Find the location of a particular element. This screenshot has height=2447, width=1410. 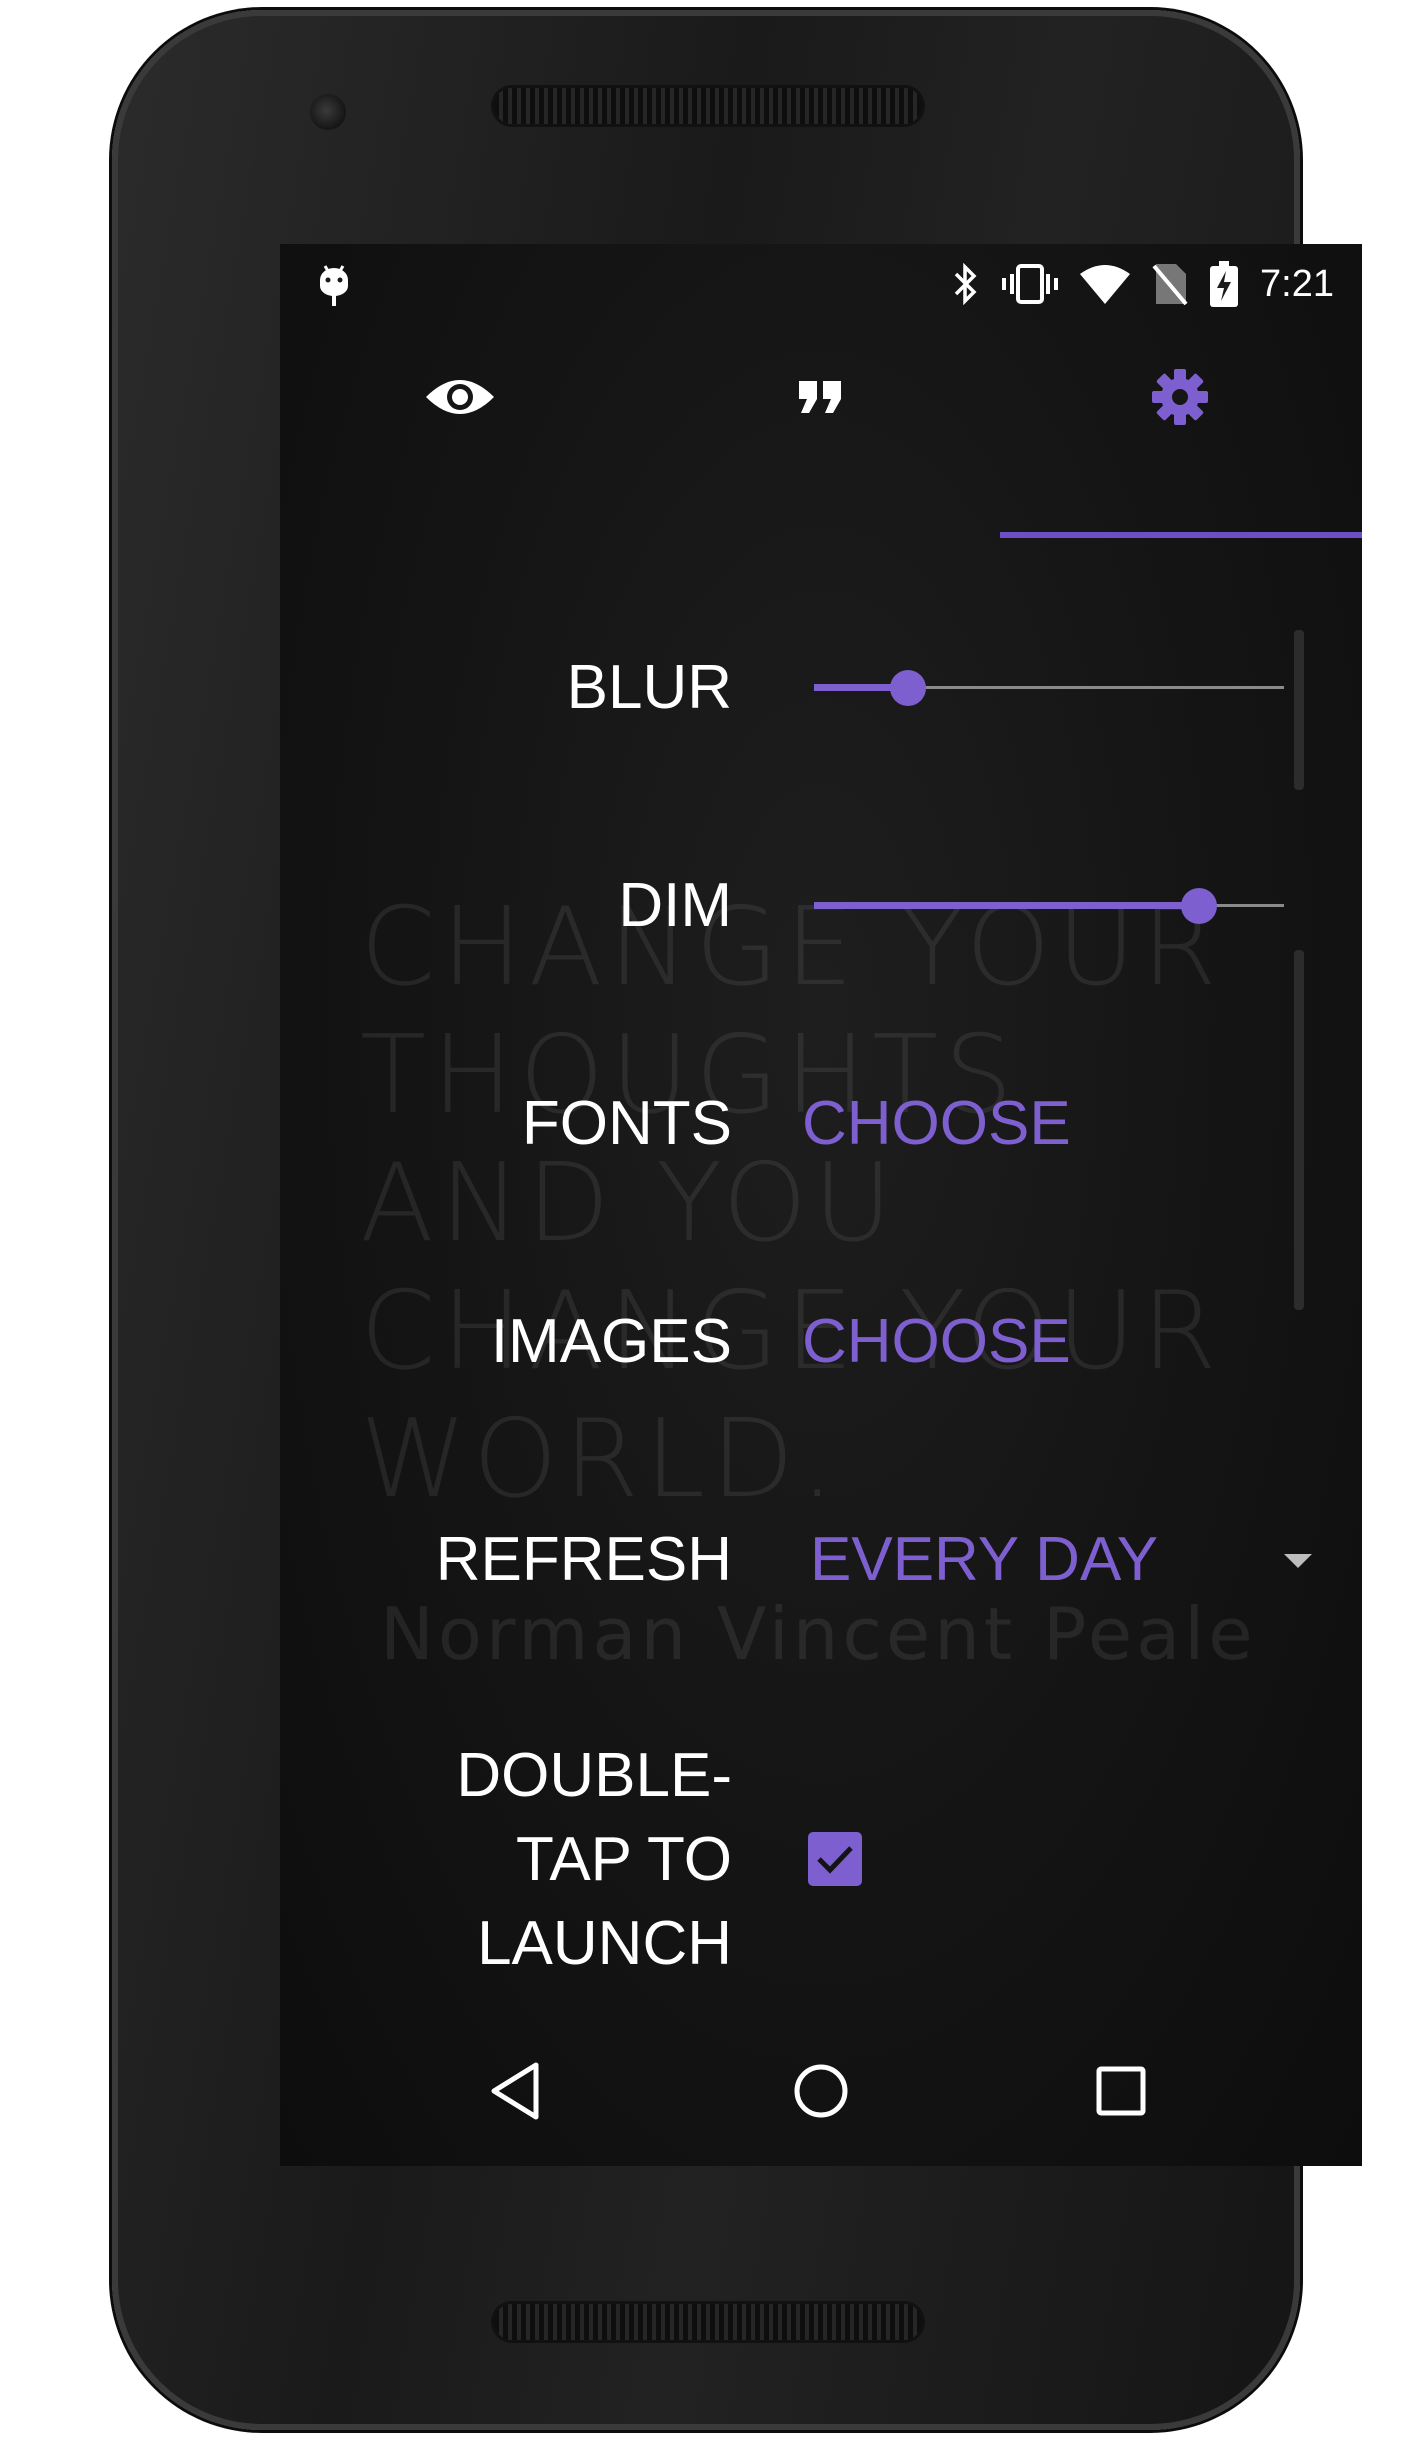

home-button is located at coordinates (821, 2091).